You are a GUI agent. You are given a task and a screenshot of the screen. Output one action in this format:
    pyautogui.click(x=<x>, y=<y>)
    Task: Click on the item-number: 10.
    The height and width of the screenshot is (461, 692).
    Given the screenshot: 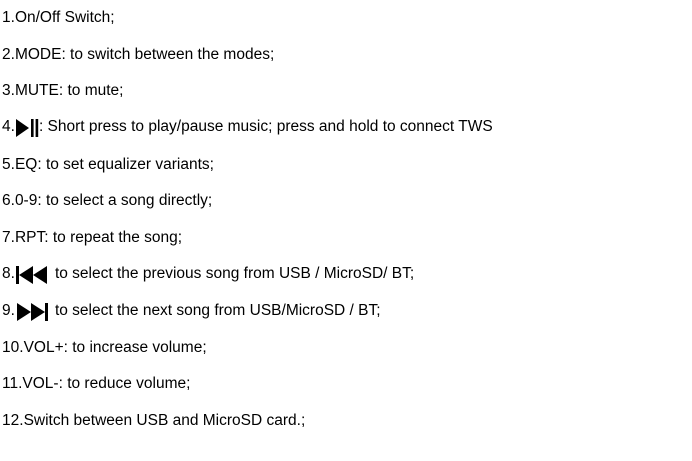 What is the action you would take?
    pyautogui.click(x=13, y=347)
    